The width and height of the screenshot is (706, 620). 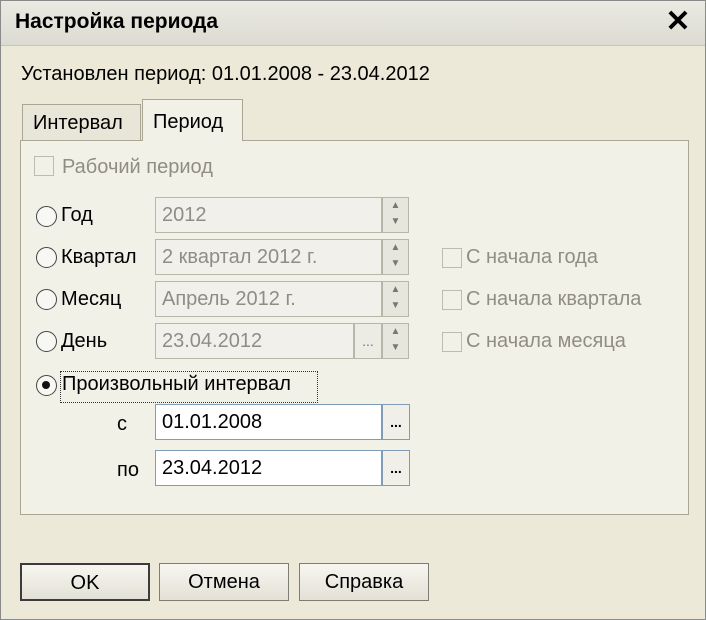 I want to click on help-button: Справка, so click(x=364, y=582).